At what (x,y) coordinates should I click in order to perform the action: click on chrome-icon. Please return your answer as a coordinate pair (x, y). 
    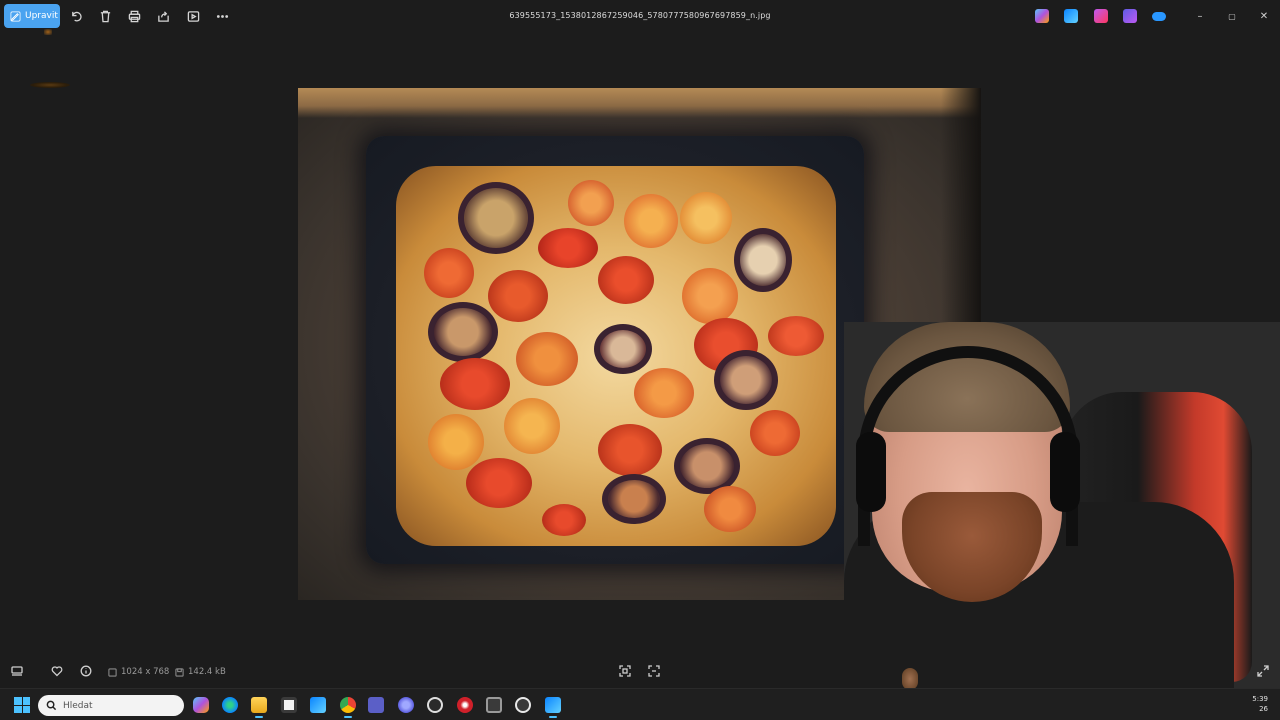
    Looking at the image, I should click on (348, 707).